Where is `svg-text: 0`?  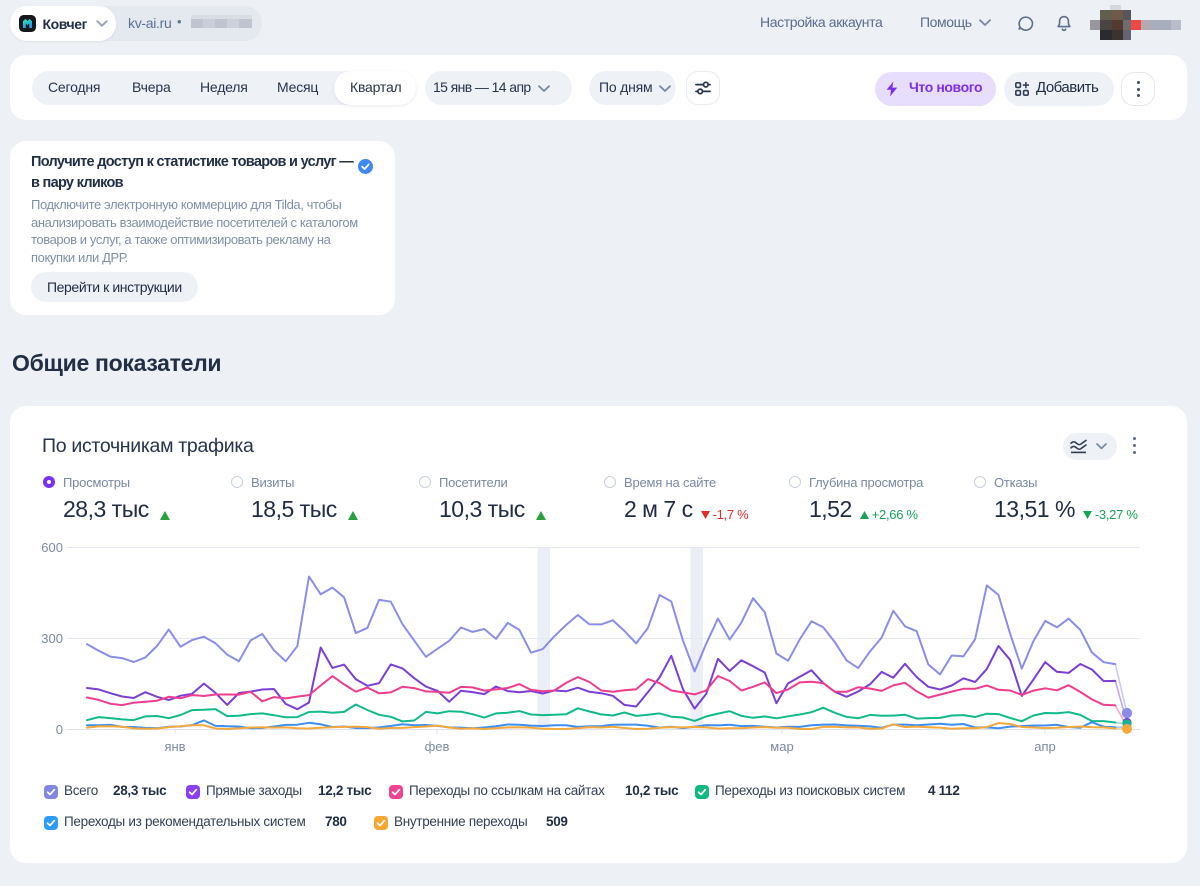 svg-text: 0 is located at coordinates (59, 729).